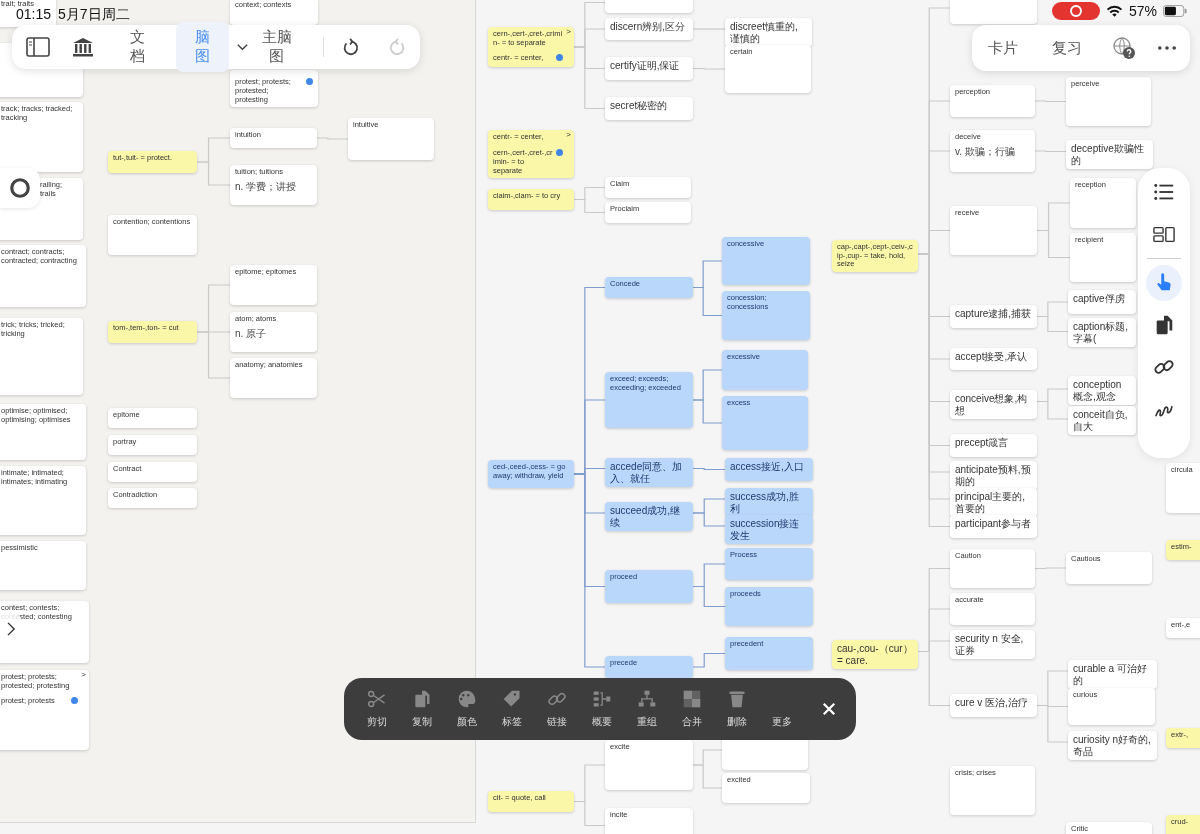  I want to click on map-node: captive俘虏, so click(1102, 302).